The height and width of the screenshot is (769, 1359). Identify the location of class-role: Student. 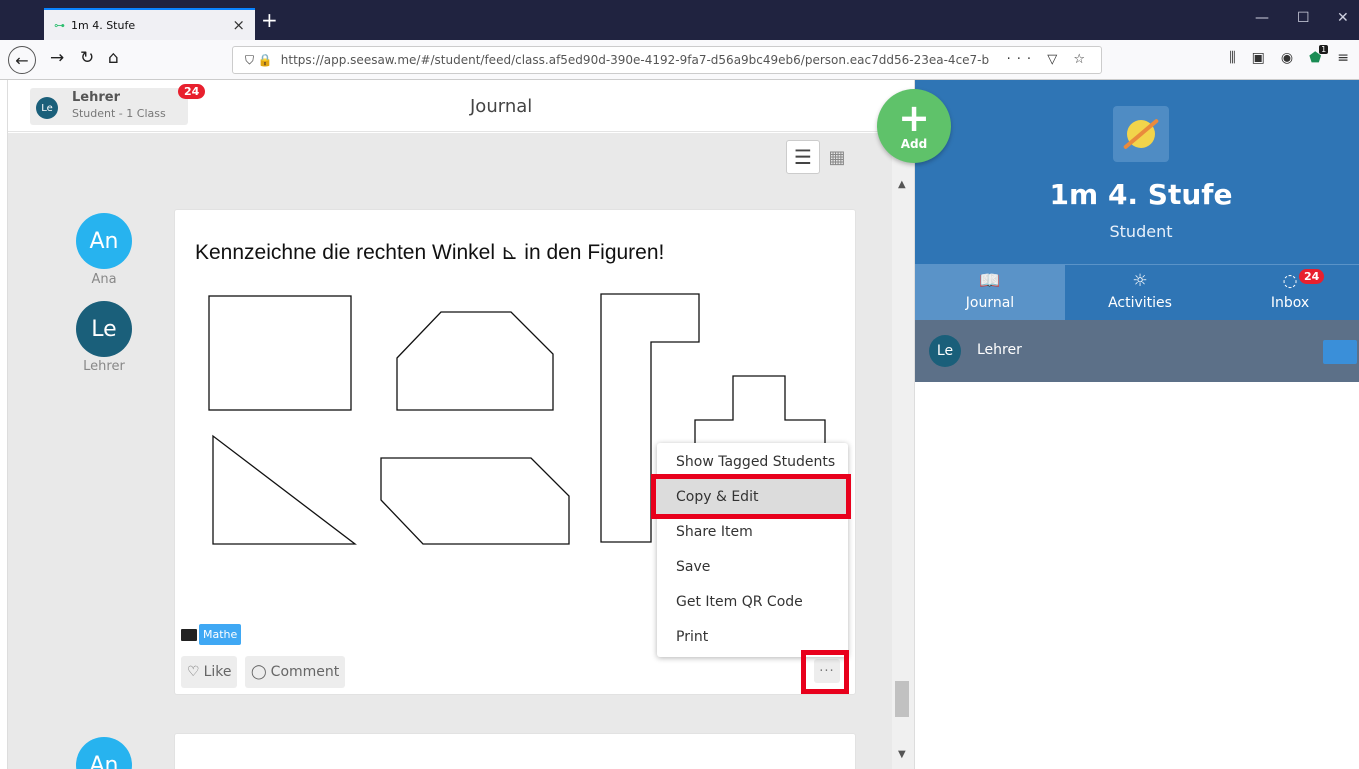
(1141, 231).